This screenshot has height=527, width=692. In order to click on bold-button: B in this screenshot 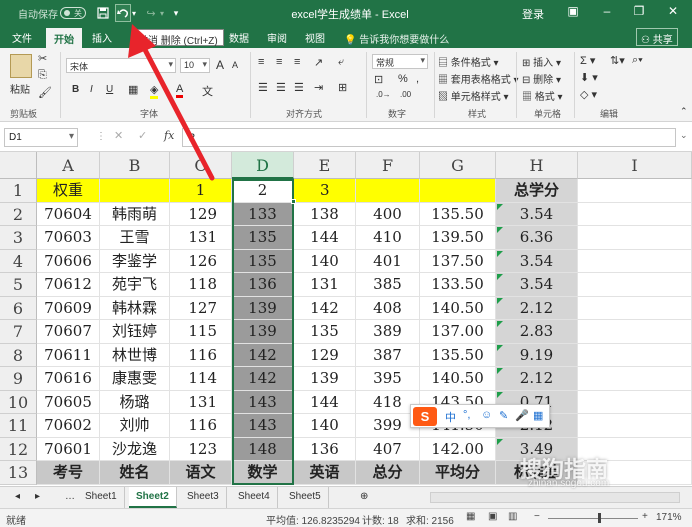, I will do `click(75, 89)`.